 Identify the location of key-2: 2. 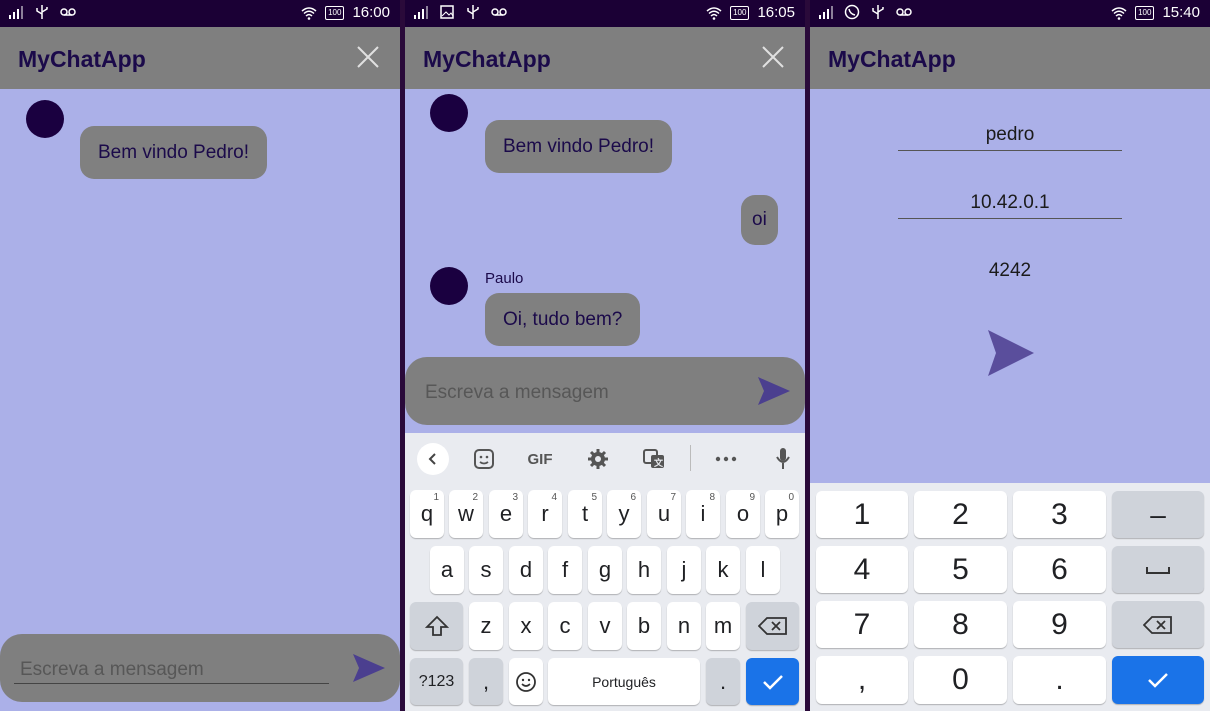
(960, 514).